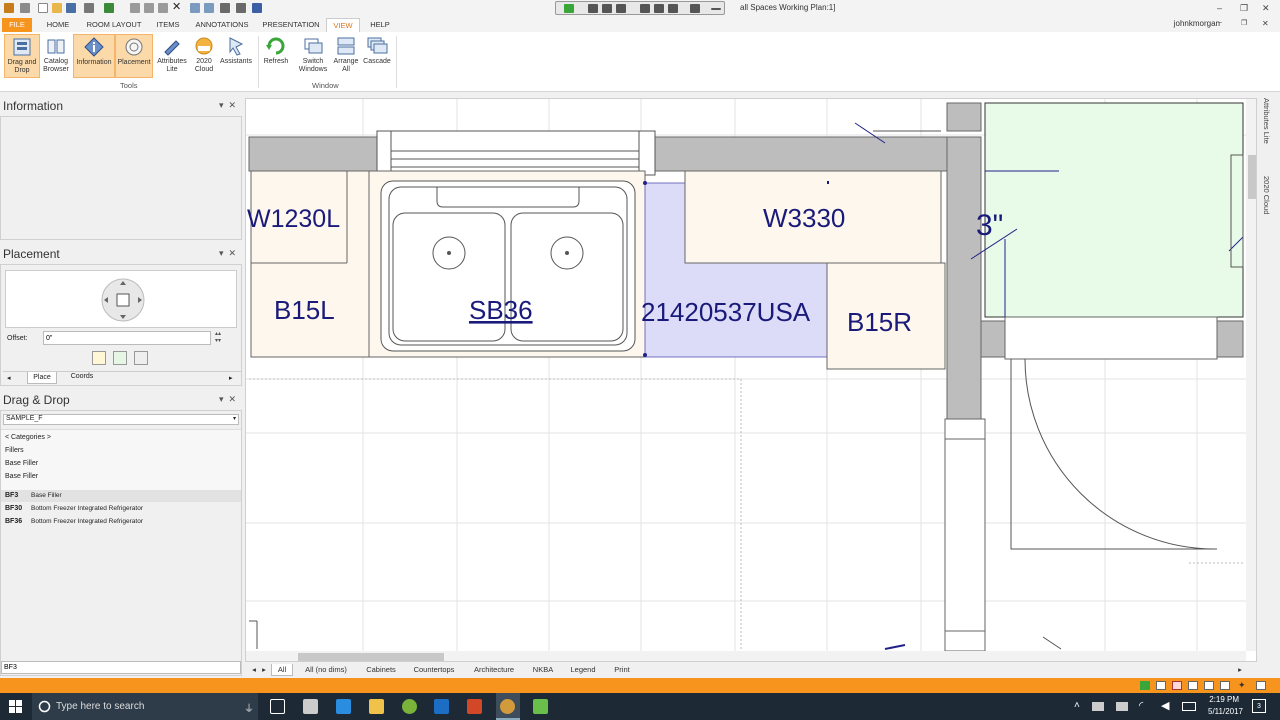 Image resolution: width=1280 pixels, height=720 pixels. What do you see at coordinates (9, 378) in the screenshot?
I see `tab-scroll-left-icon: ◂` at bounding box center [9, 378].